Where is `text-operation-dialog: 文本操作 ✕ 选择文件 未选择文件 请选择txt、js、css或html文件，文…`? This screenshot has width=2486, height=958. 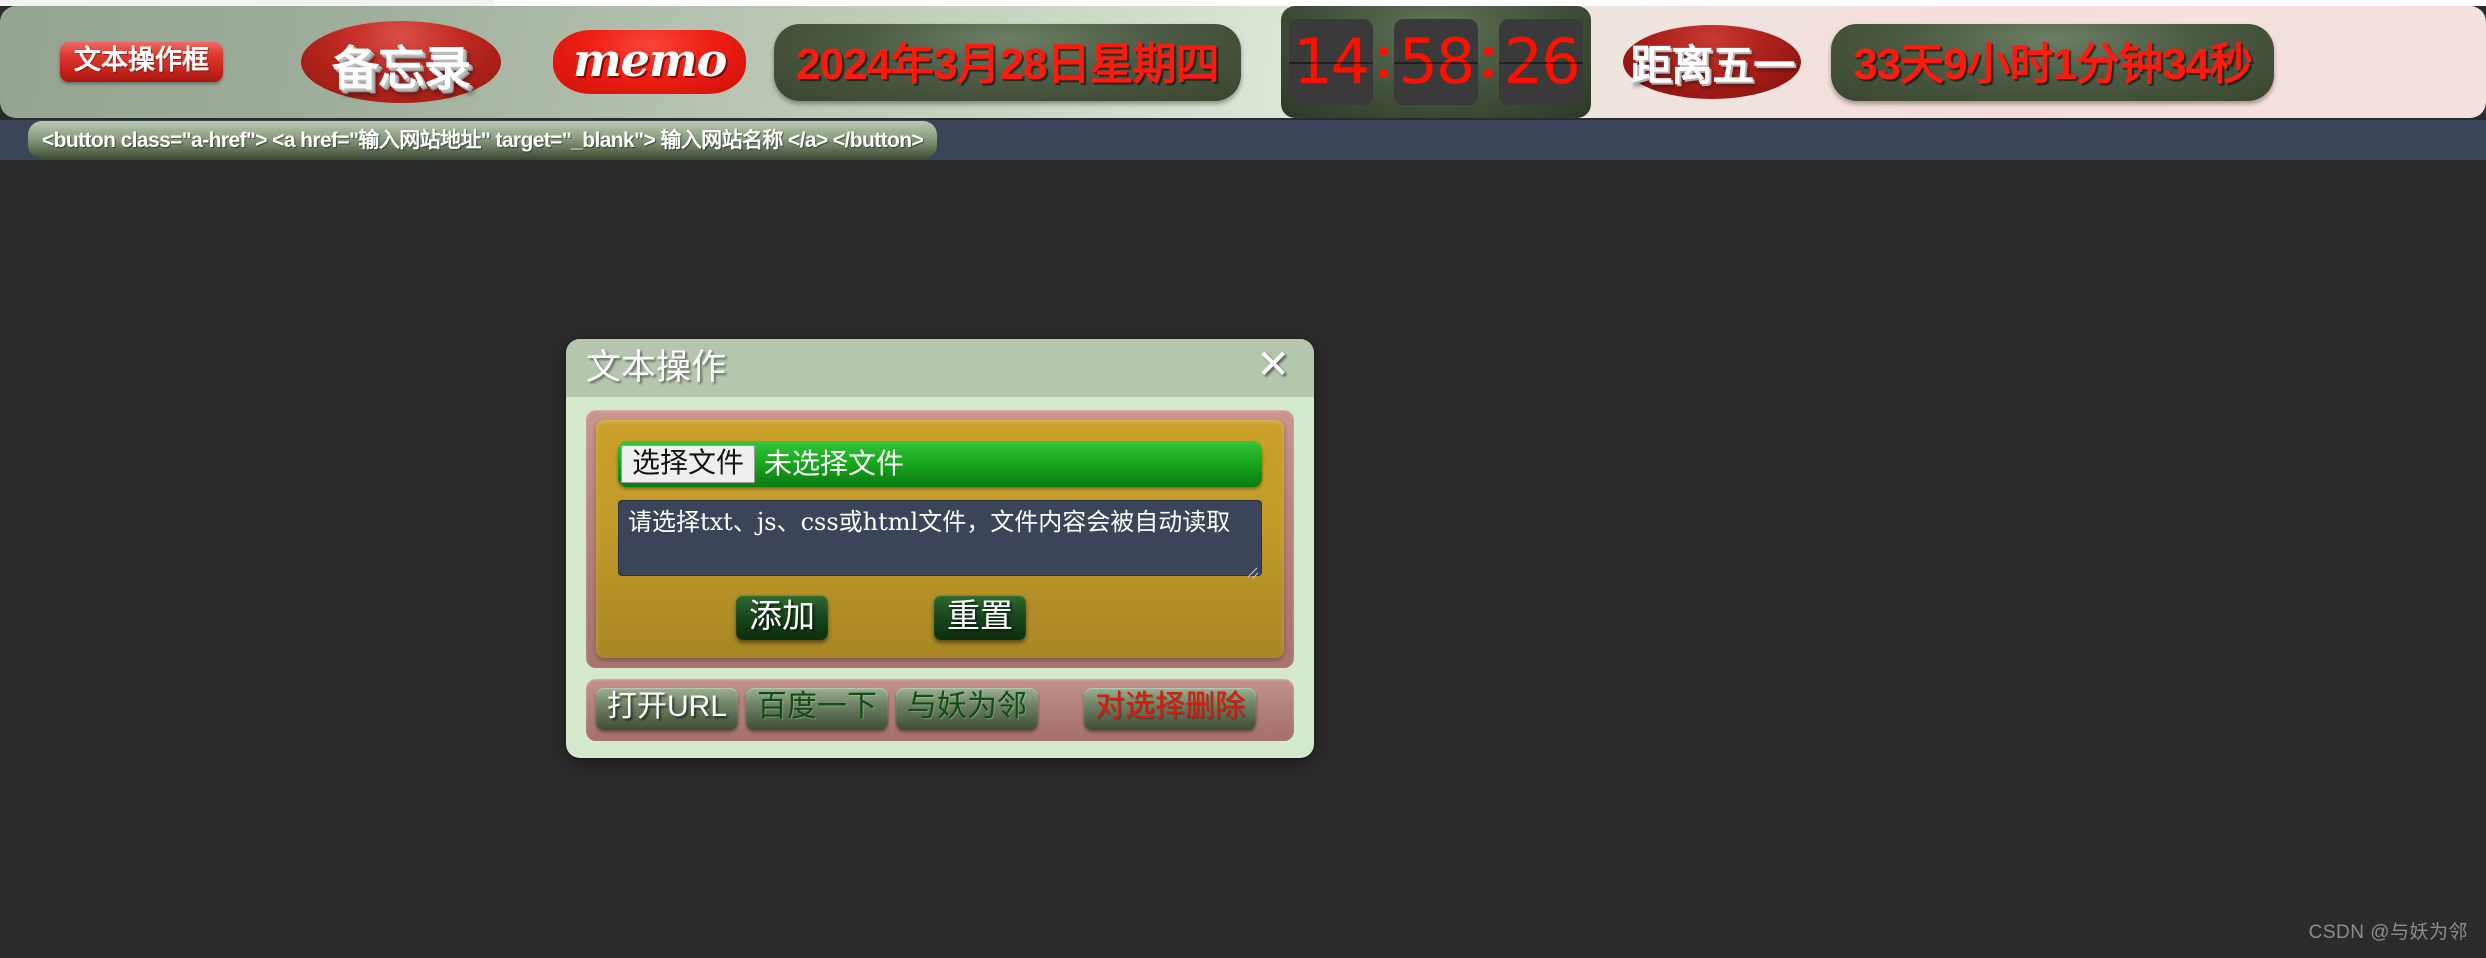 text-operation-dialog: 文本操作 ✕ 选择文件 未选择文件 请选择txt、js、css或html文件，文… is located at coordinates (940, 548).